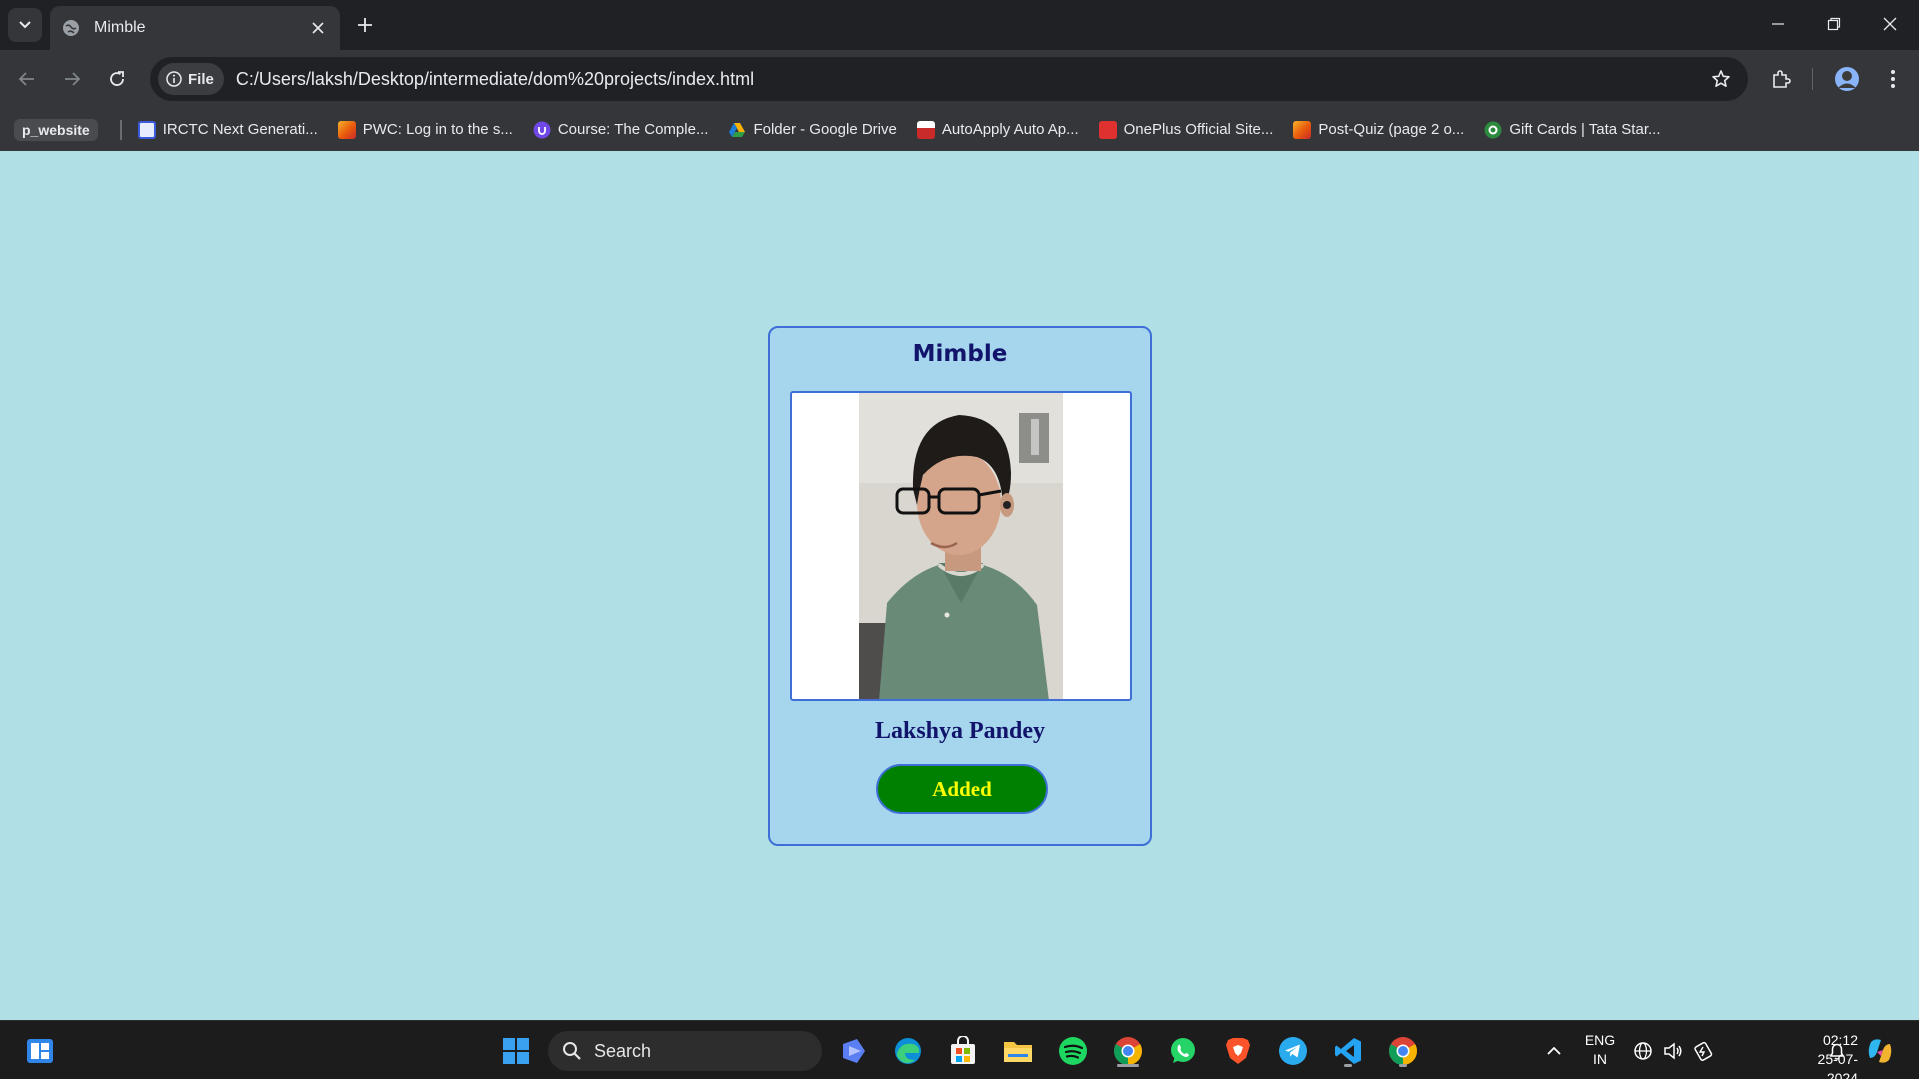  I want to click on chevron-down-icon, so click(25, 25).